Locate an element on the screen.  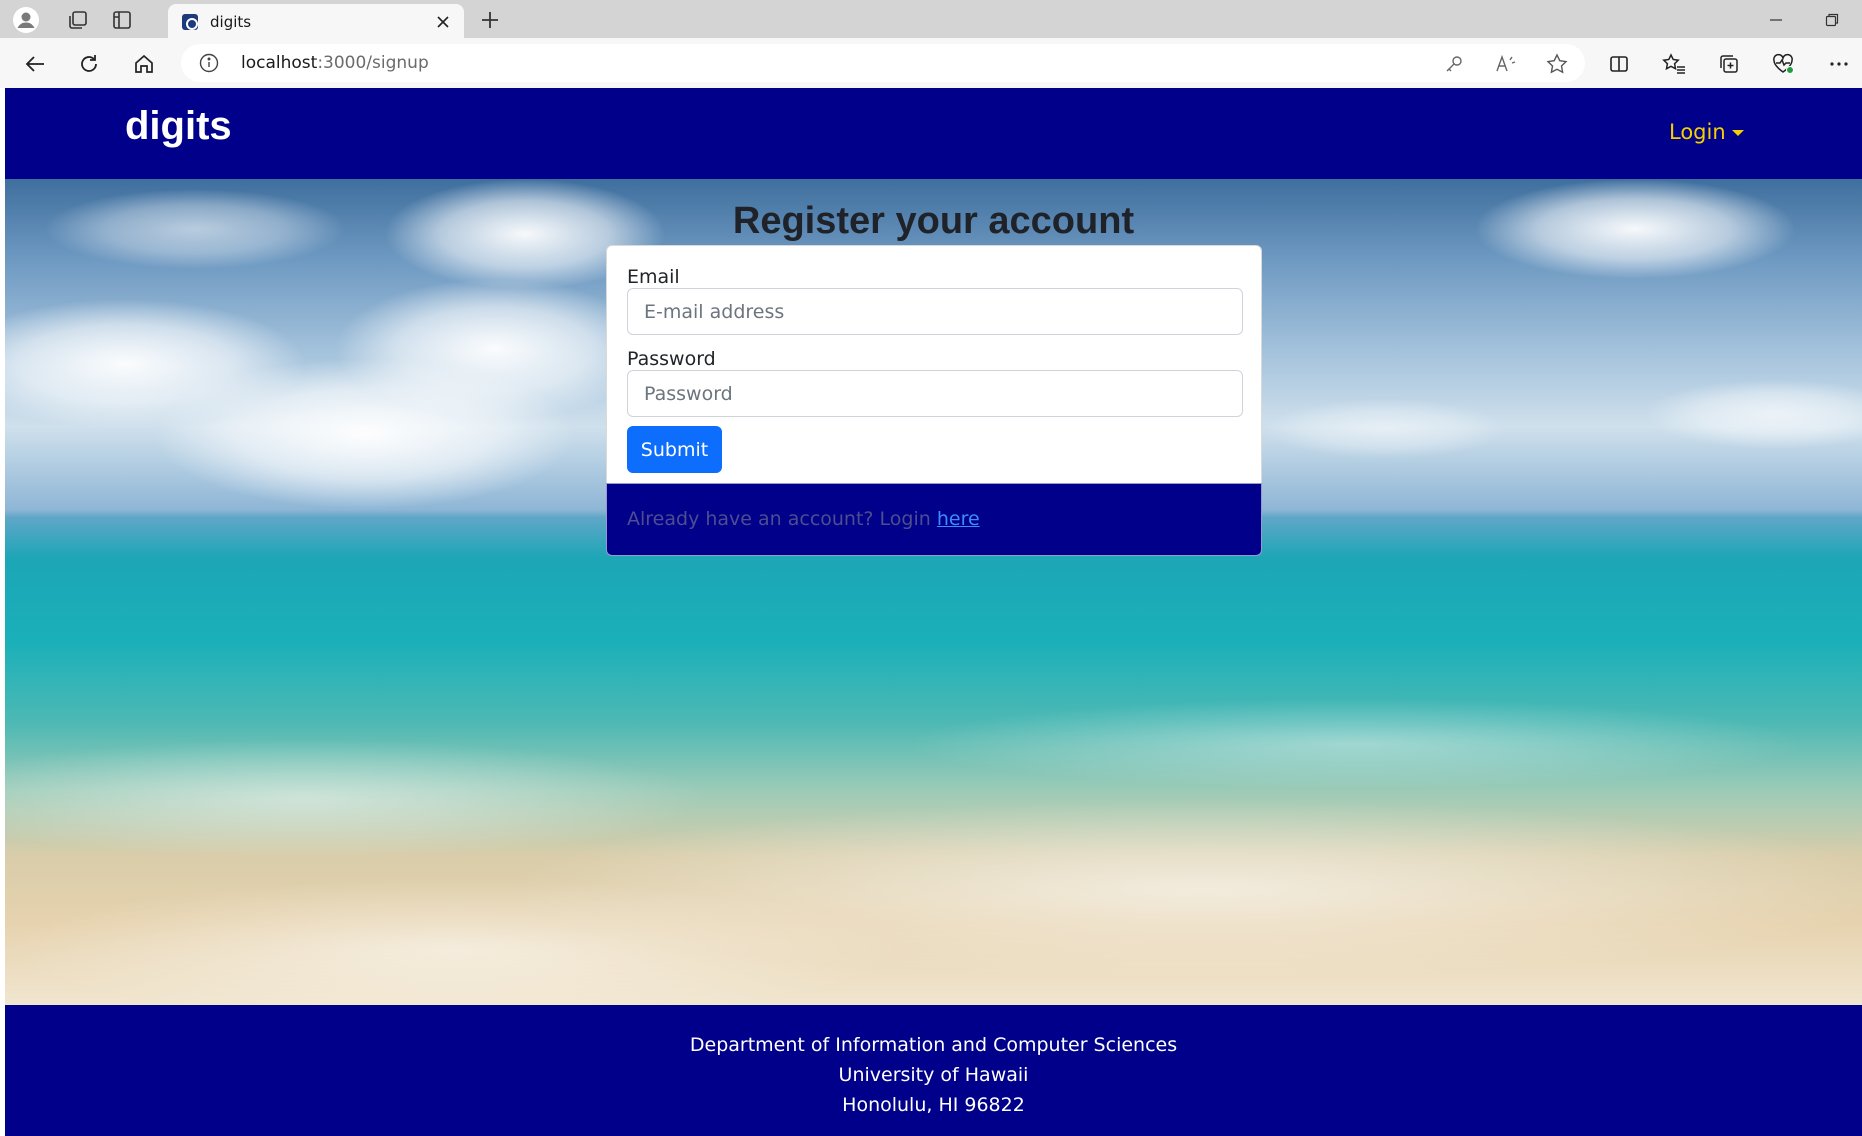
close-icon is located at coordinates (443, 22).